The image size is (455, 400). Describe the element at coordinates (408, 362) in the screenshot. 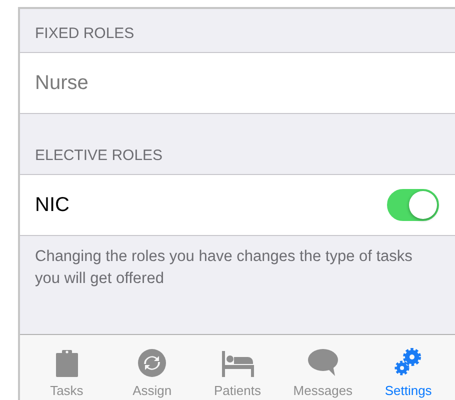

I see `gears-icon` at that location.